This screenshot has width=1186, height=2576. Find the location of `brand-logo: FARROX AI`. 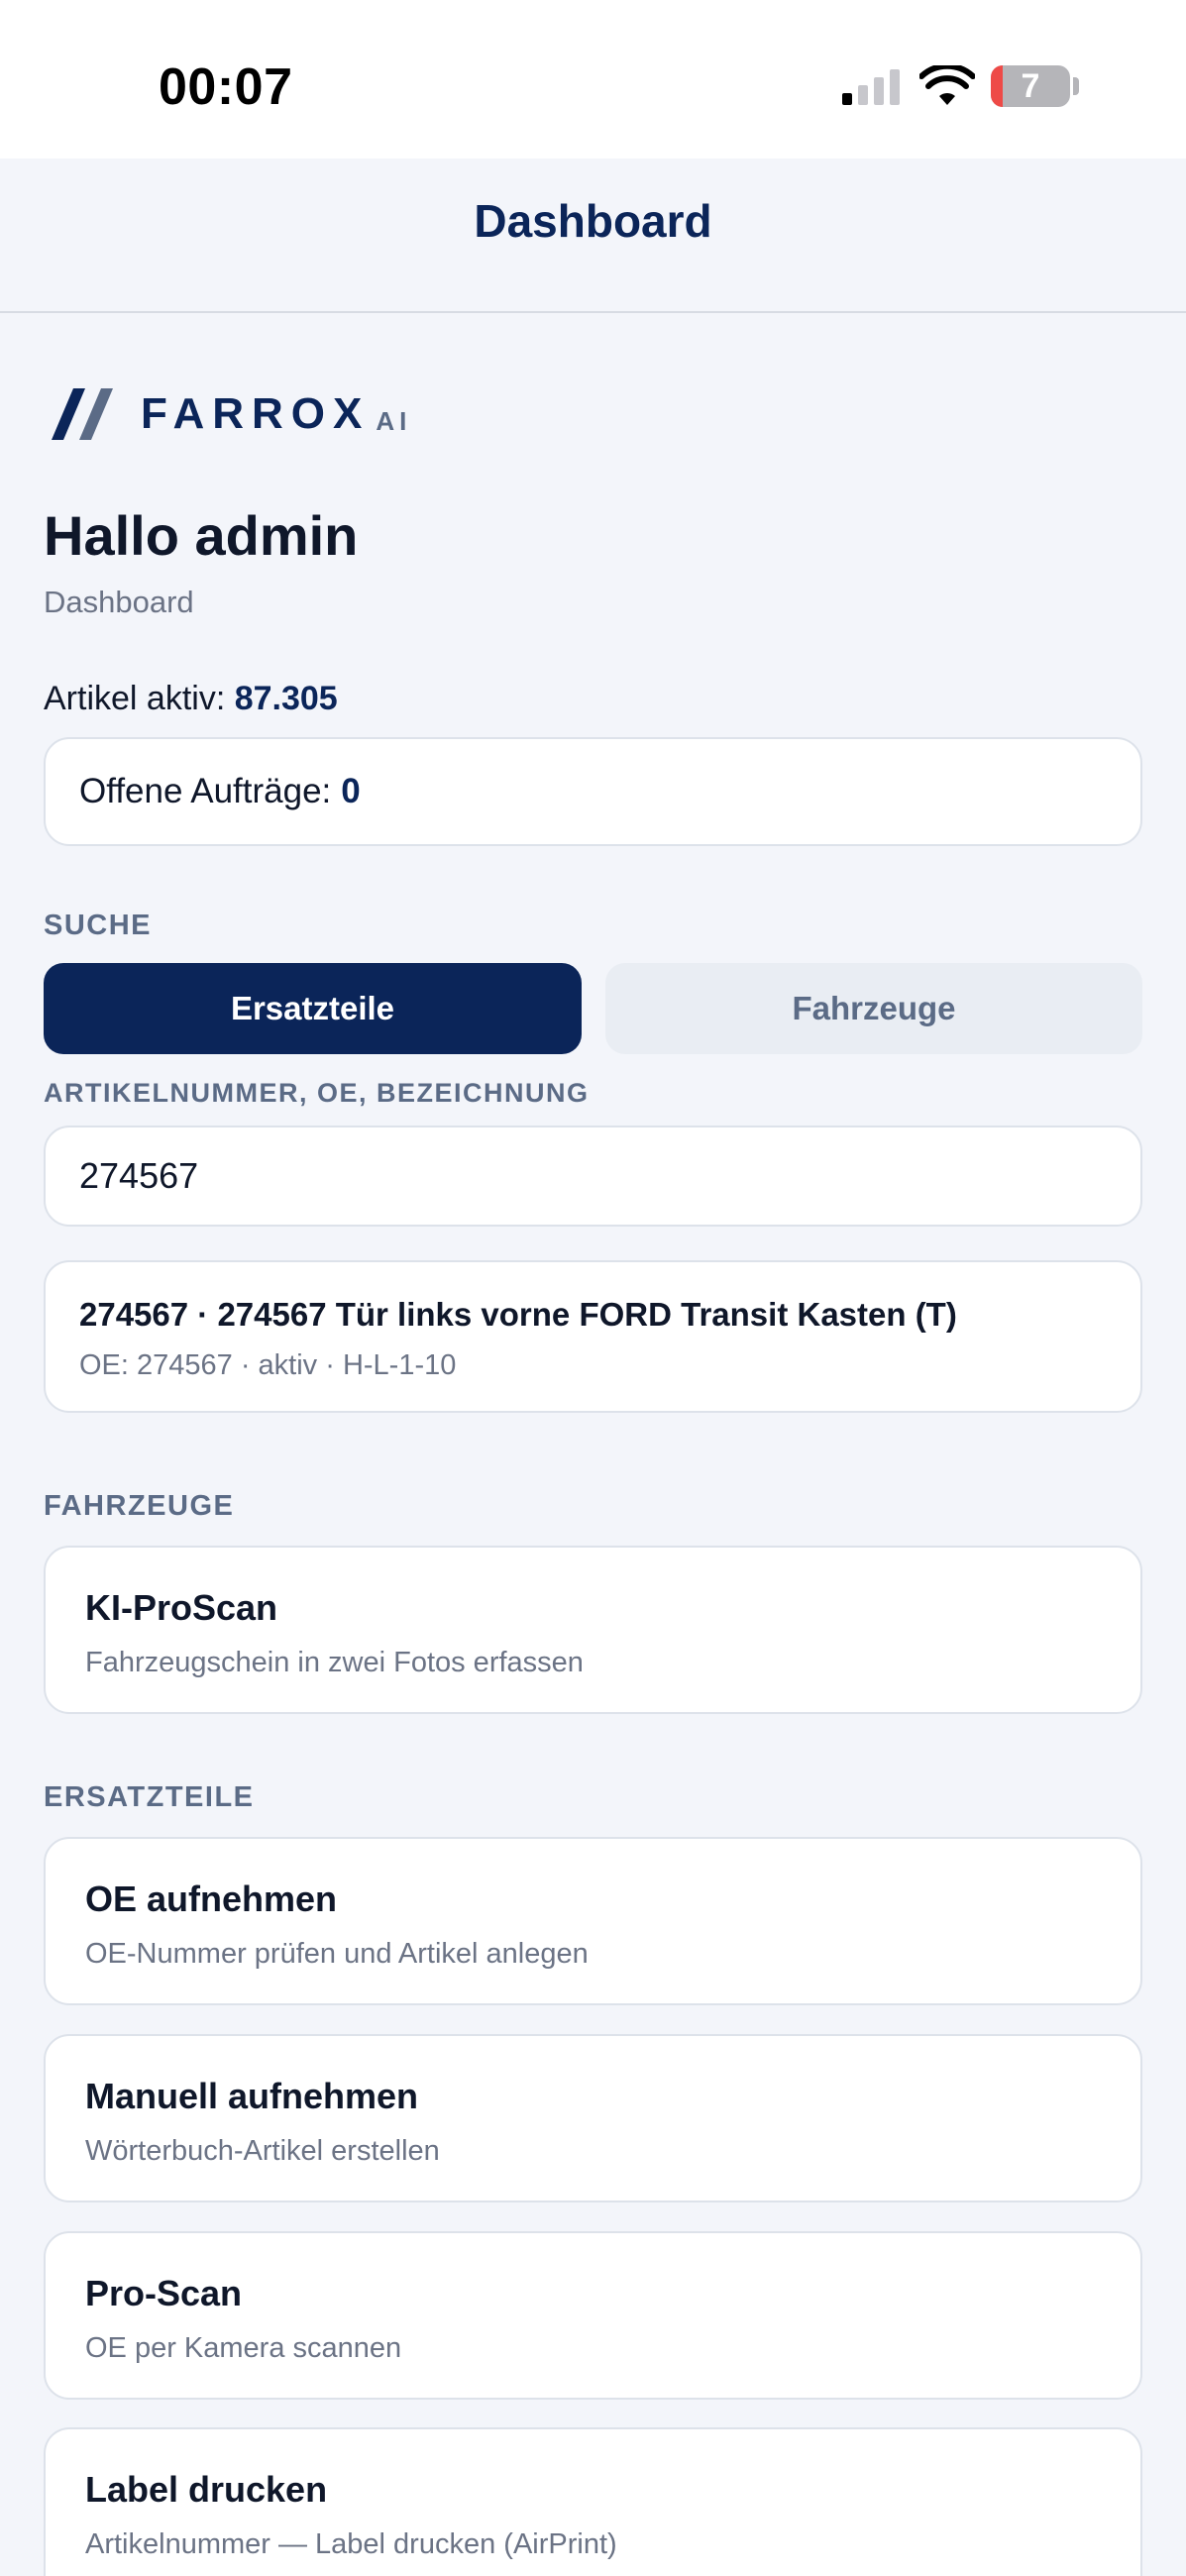

brand-logo: FARROX AI is located at coordinates (231, 414).